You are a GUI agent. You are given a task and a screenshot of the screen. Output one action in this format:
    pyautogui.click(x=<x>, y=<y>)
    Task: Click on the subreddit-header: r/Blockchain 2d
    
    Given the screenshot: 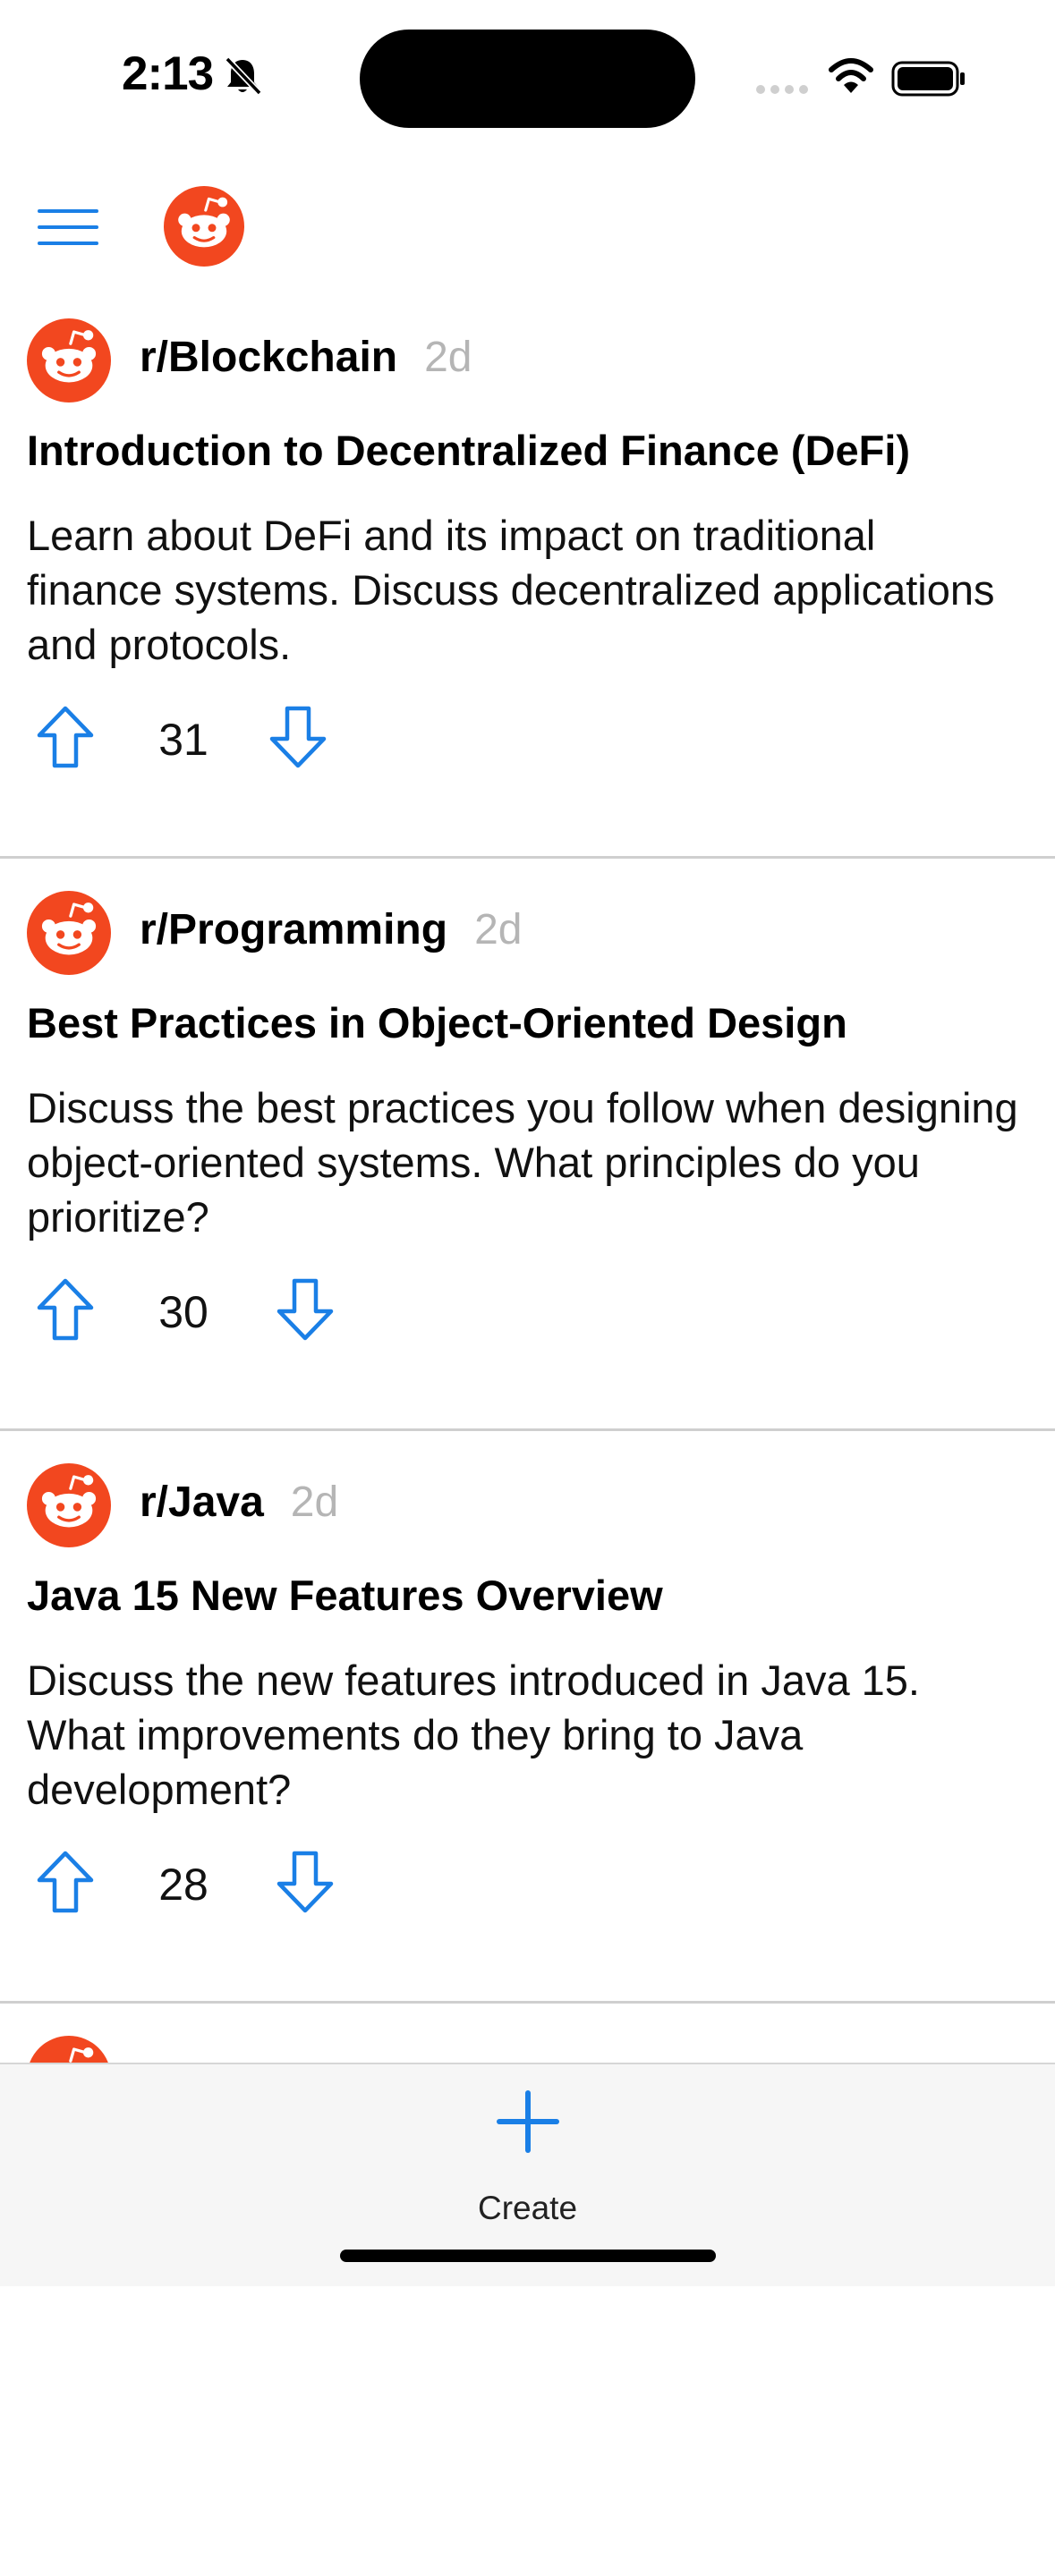 What is the action you would take?
    pyautogui.click(x=306, y=357)
    